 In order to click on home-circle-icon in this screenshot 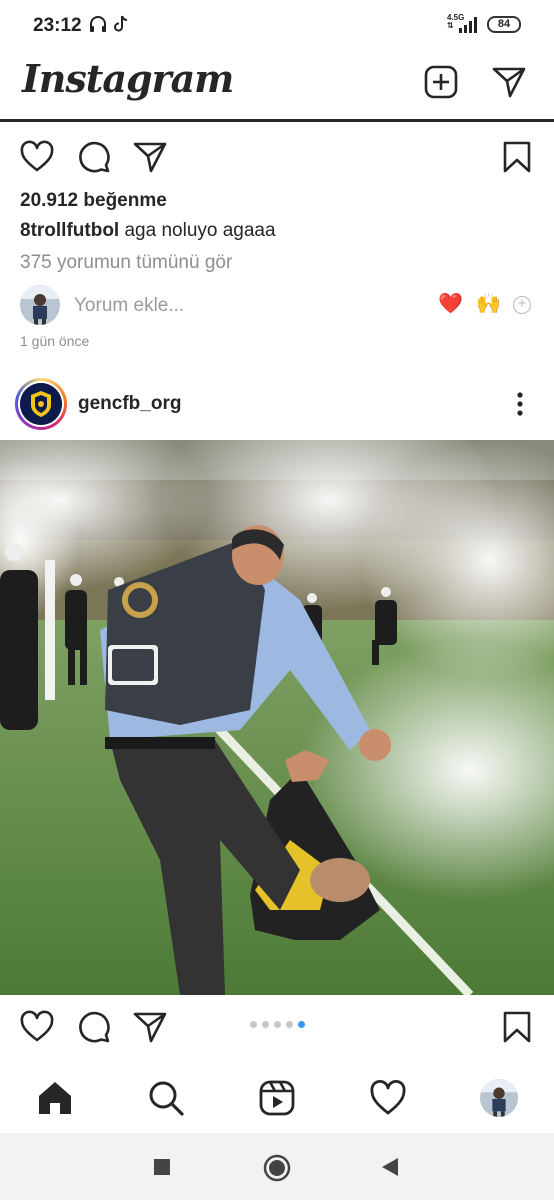, I will do `click(277, 1168)`.